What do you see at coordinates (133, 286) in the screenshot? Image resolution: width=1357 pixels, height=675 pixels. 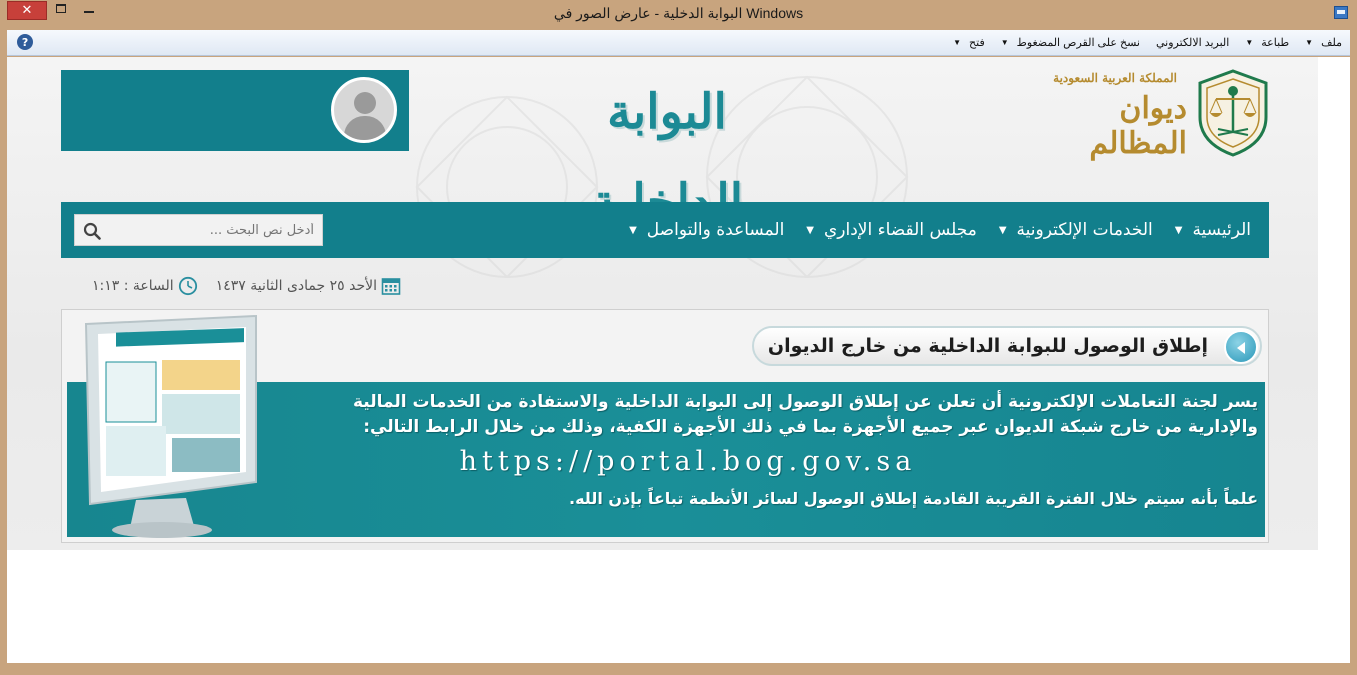 I see `current-time: الساعة : ١:١٣` at bounding box center [133, 286].